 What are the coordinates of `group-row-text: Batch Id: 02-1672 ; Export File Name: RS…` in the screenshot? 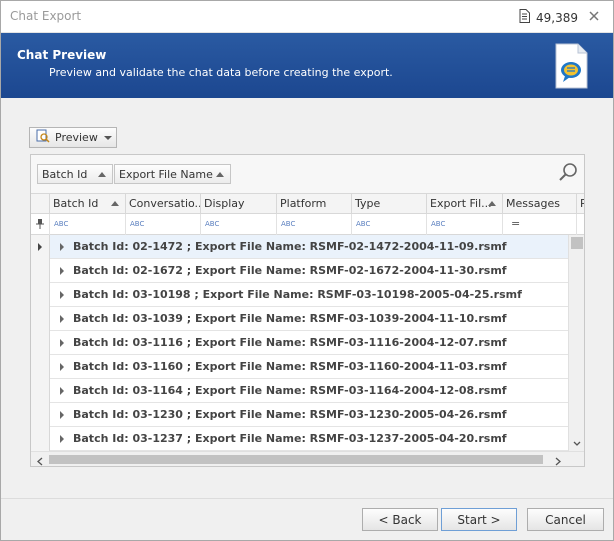 It's located at (290, 270).